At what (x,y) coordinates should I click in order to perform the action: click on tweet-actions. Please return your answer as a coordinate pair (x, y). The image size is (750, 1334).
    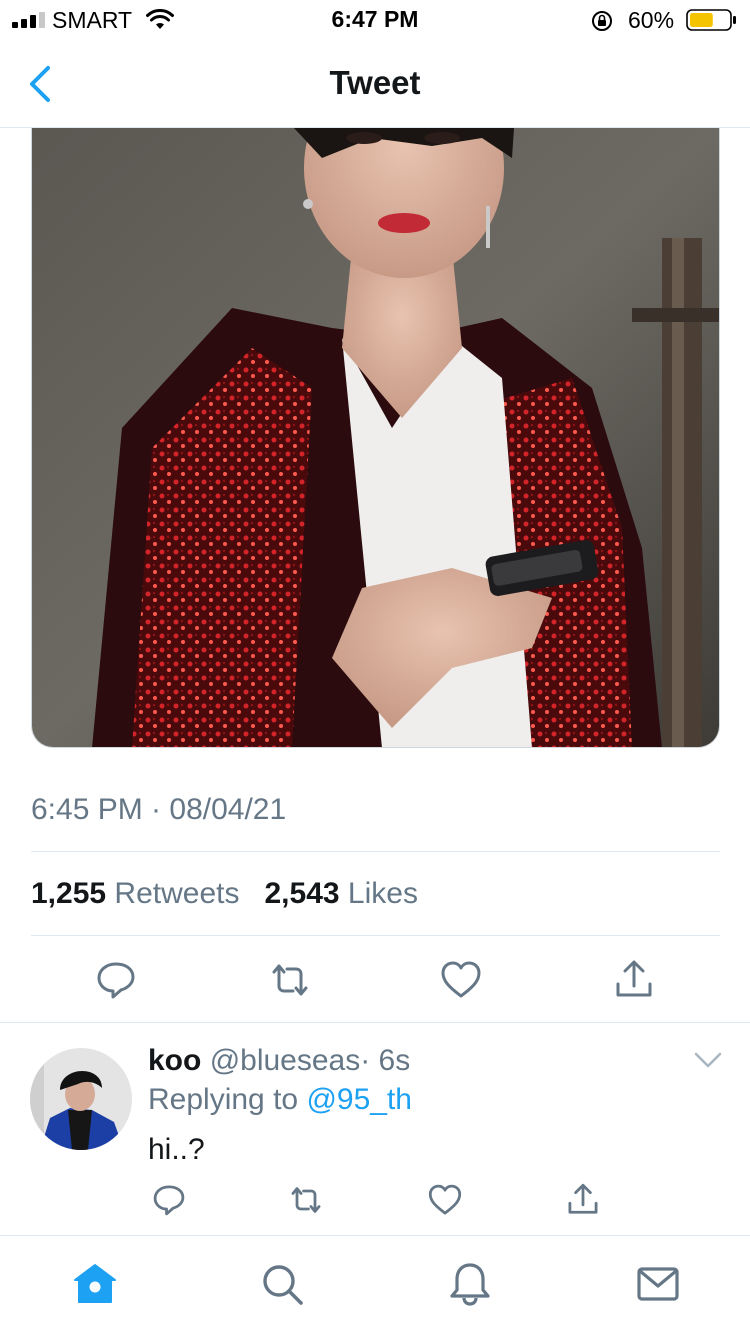
    Looking at the image, I should click on (375, 980).